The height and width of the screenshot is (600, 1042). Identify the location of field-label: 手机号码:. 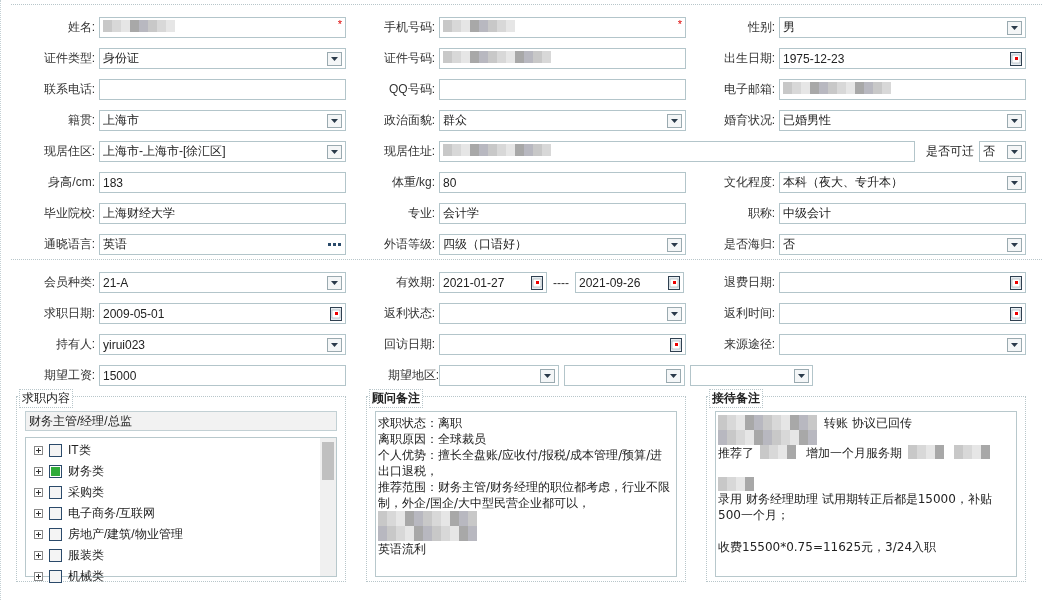
(409, 27).